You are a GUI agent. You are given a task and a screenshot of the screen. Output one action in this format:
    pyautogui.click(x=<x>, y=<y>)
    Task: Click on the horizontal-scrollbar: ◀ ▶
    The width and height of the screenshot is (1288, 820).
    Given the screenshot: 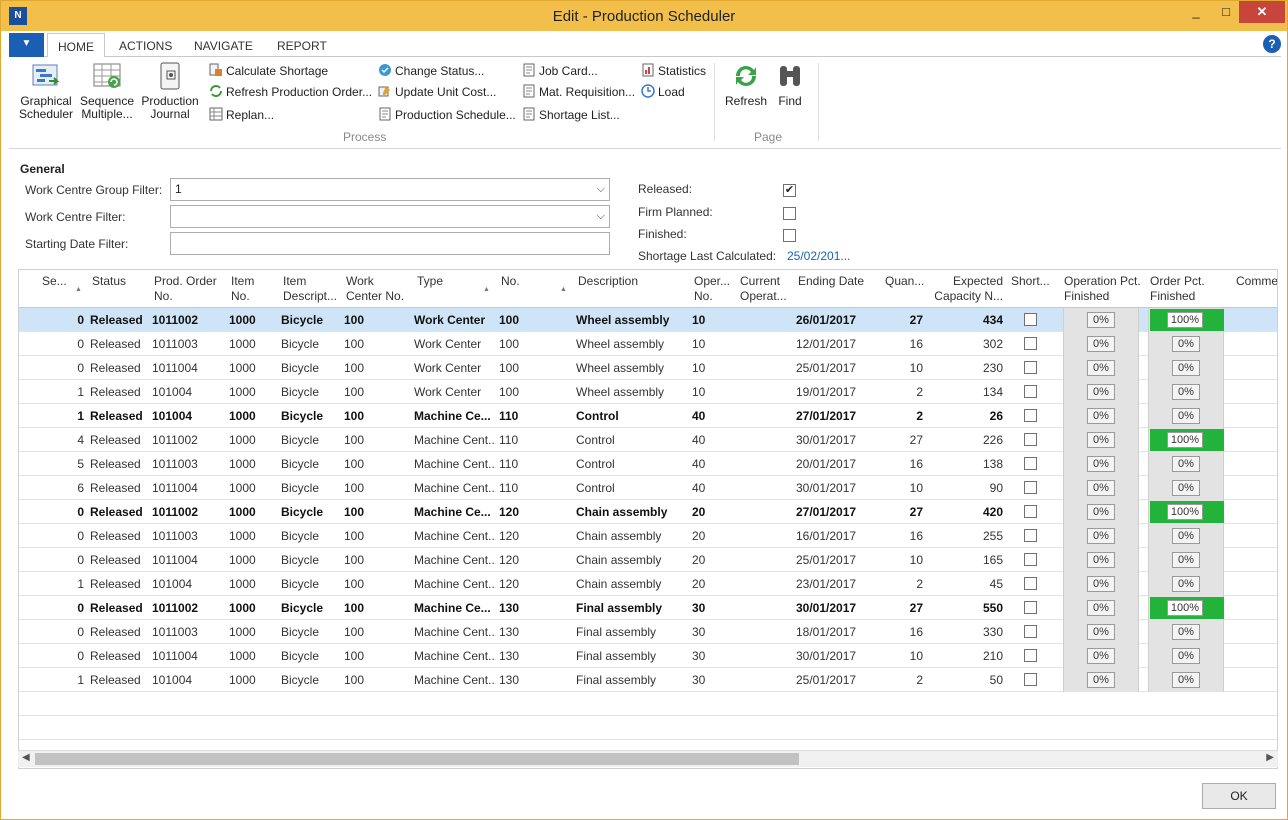 What is the action you would take?
    pyautogui.click(x=648, y=758)
    